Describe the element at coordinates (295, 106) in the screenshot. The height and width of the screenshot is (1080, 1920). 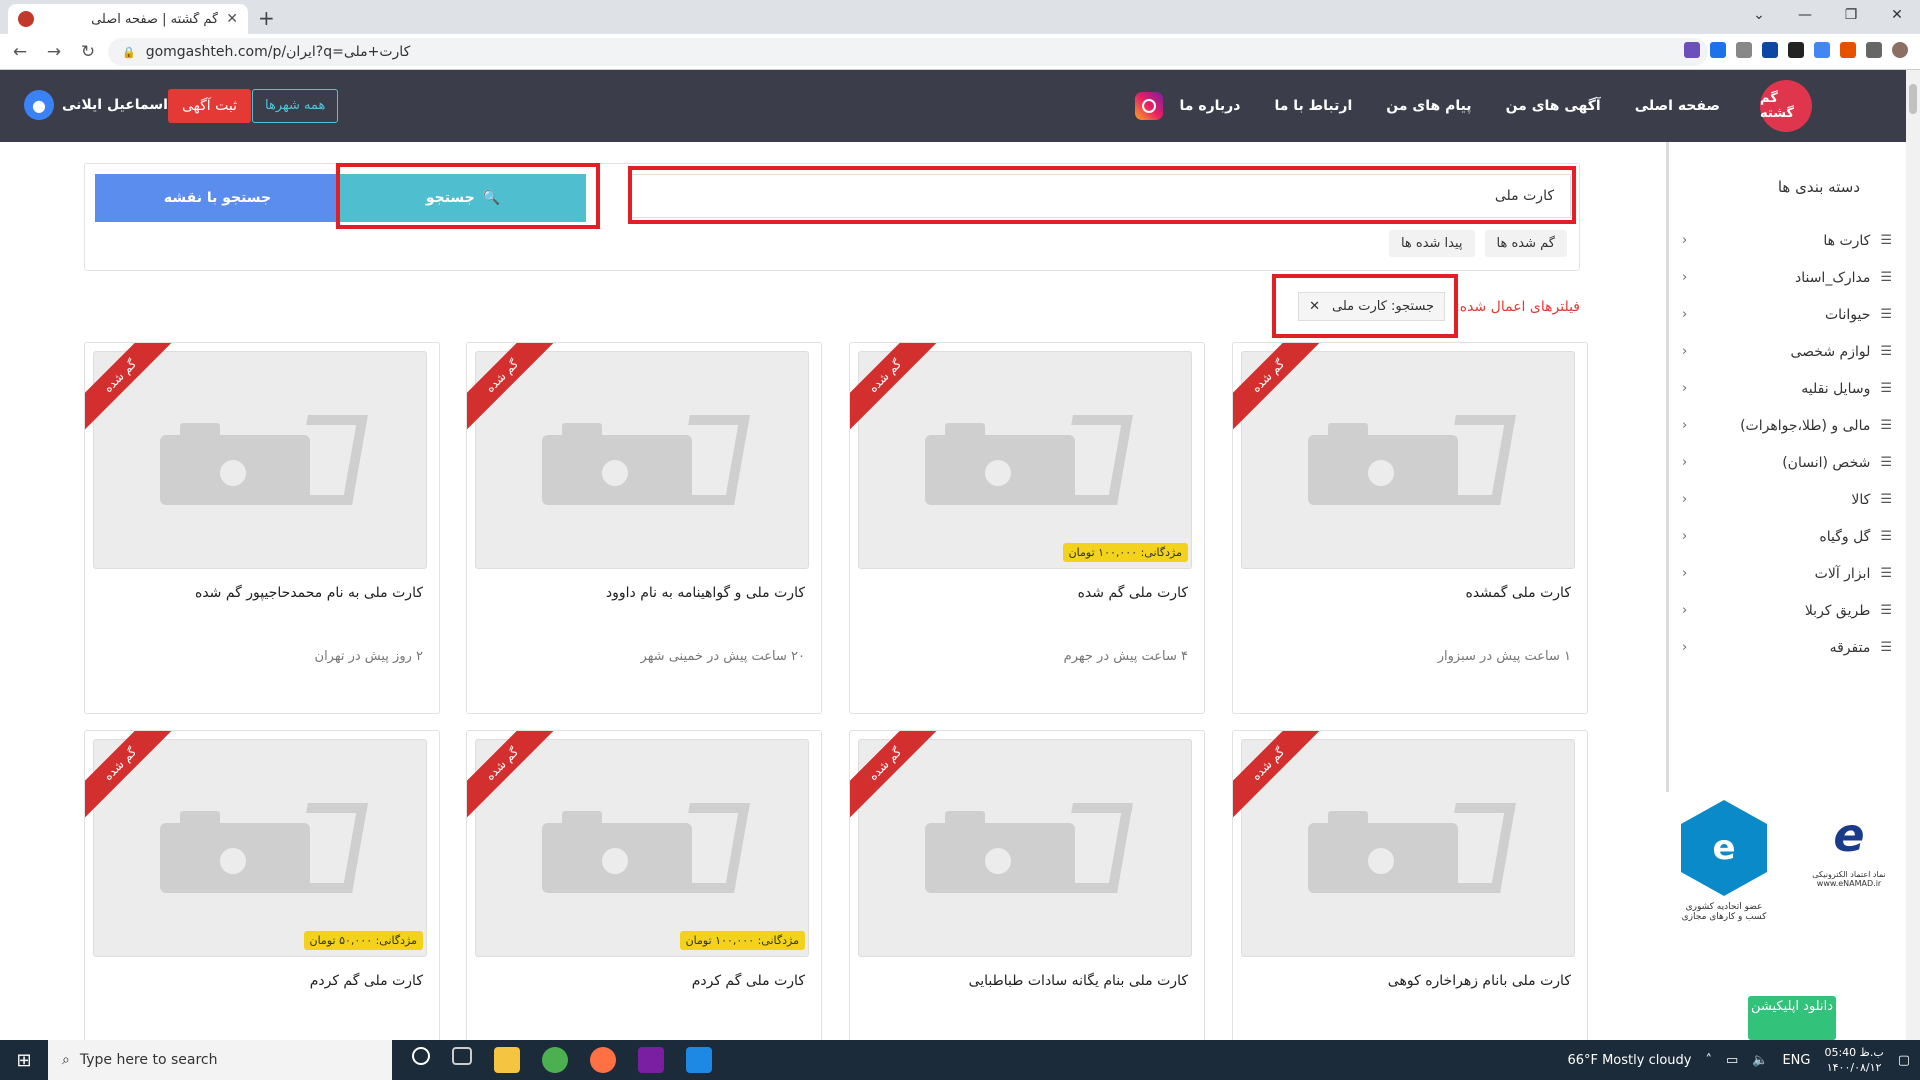
I see `all-cities-button: همه شهرها` at that location.